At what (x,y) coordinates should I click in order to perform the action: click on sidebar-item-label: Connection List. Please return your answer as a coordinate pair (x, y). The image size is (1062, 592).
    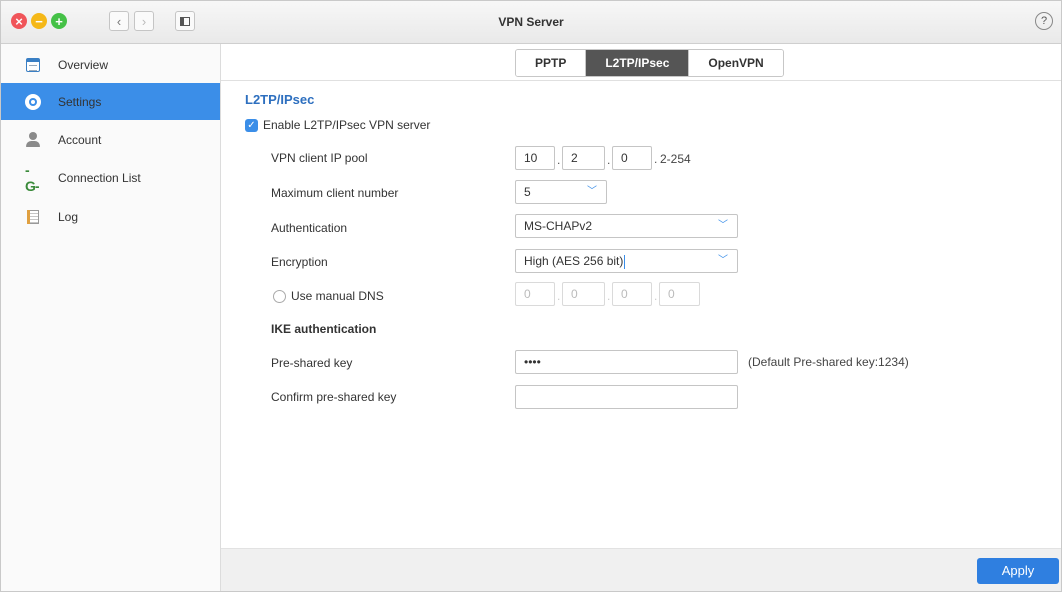
    Looking at the image, I should click on (99, 177).